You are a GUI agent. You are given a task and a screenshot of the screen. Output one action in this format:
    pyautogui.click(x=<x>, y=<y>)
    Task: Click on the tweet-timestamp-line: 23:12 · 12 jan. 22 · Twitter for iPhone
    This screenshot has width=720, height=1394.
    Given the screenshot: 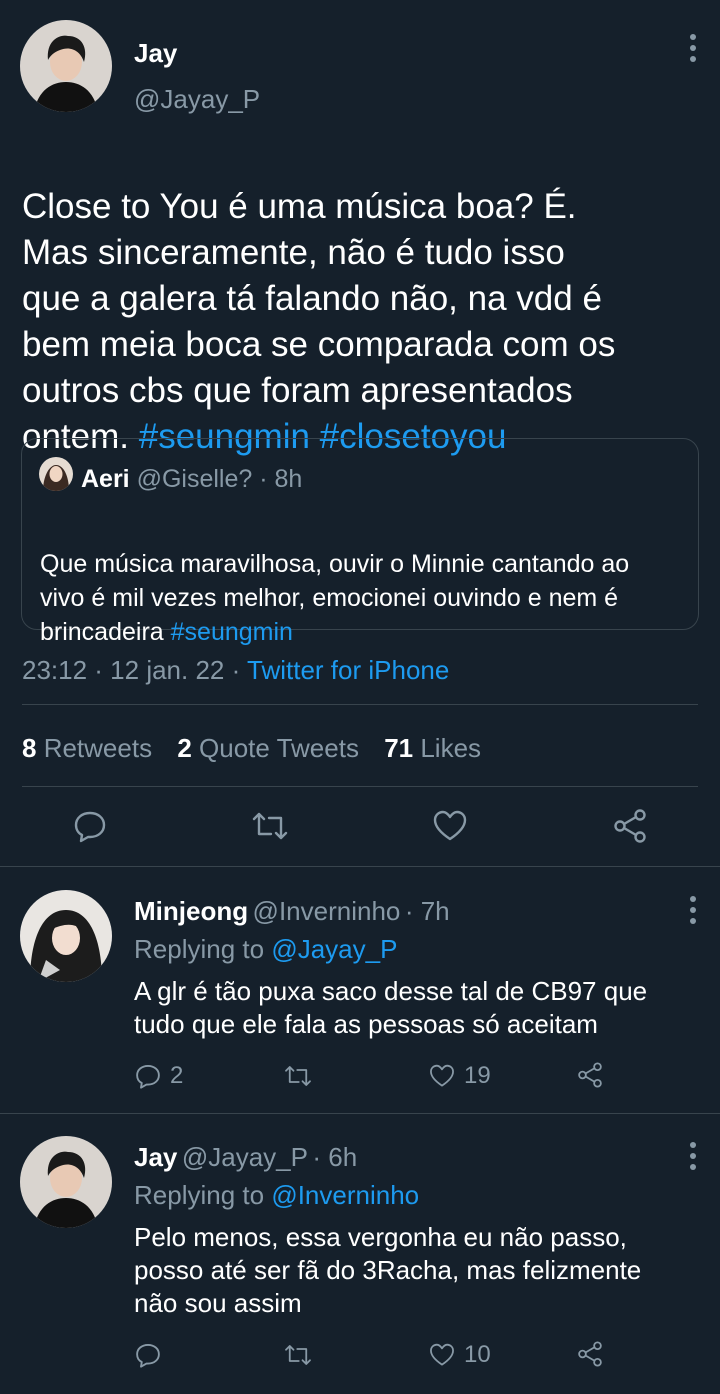 What is the action you would take?
    pyautogui.click(x=235, y=670)
    